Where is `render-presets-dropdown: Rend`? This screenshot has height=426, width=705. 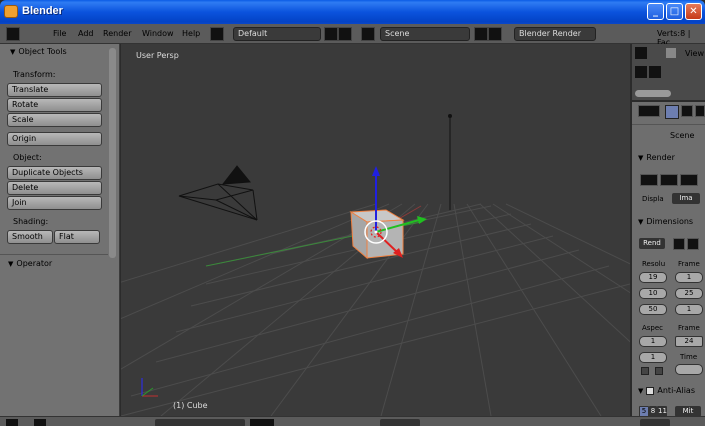
render-presets-dropdown: Rend is located at coordinates (652, 243).